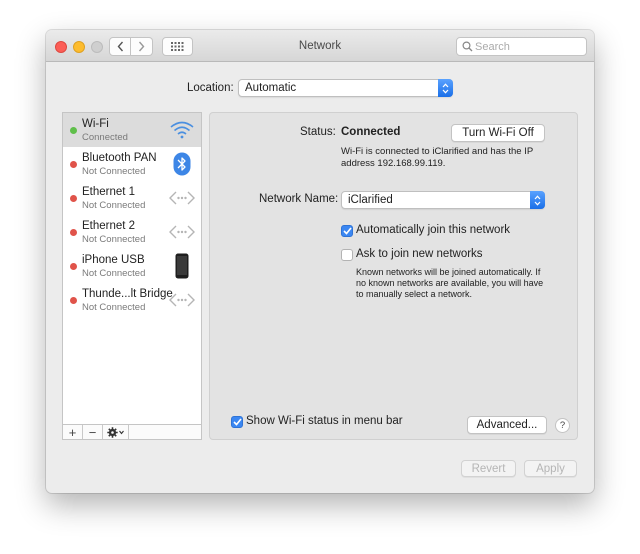  I want to click on service-item-ethernet-1: Ethernet 1 Not Connected, so click(132, 198).